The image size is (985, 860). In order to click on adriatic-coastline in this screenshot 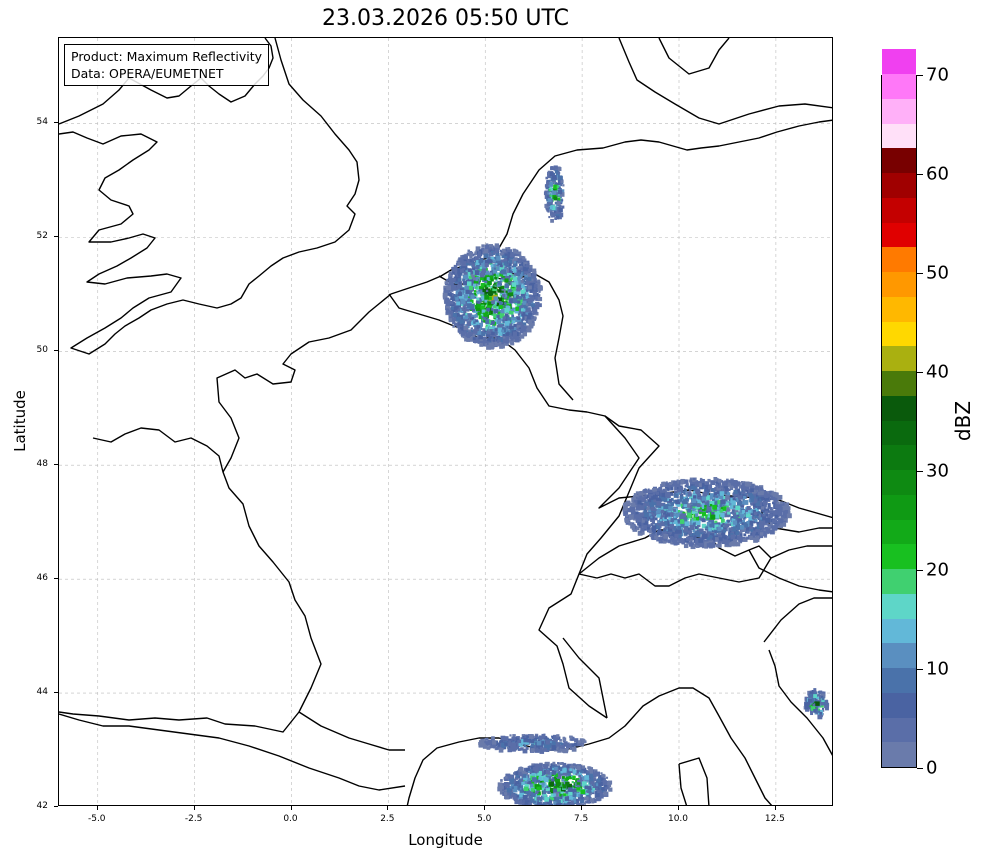, I will do `click(797, 676)`.